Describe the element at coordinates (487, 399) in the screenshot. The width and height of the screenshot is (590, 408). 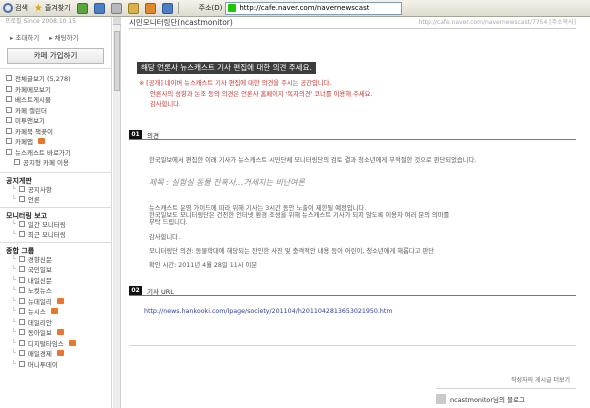
I see `author-blog-link: ncastmonitor님의 블로그` at that location.